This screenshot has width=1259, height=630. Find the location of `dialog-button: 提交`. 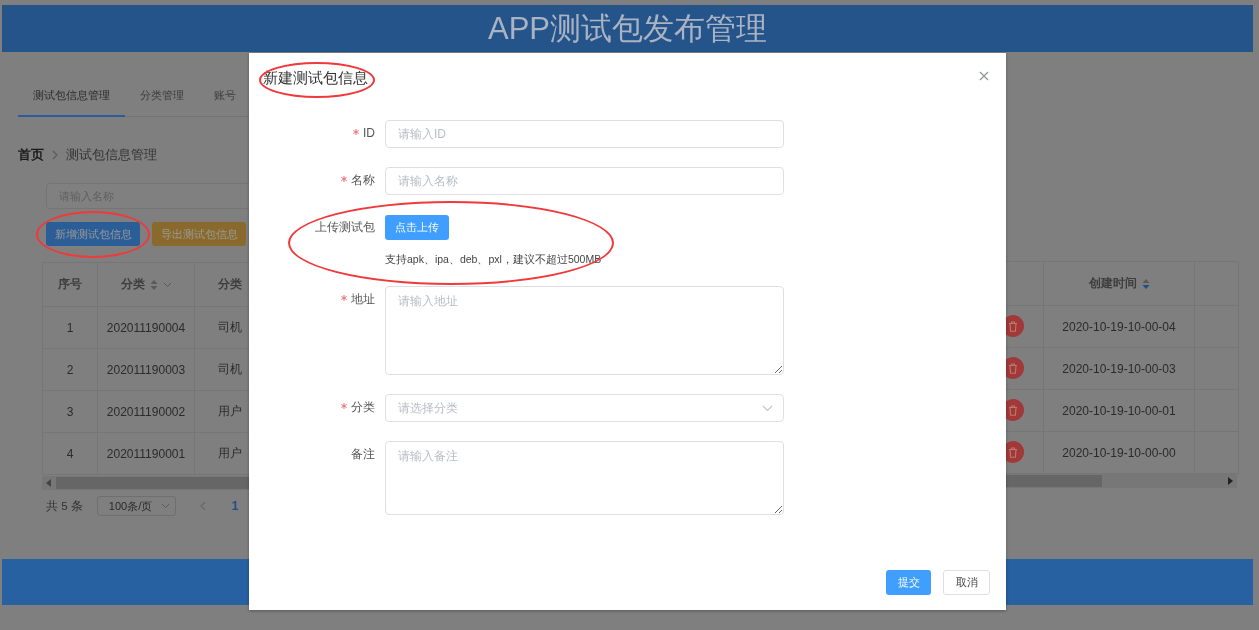

dialog-button: 提交 is located at coordinates (908, 582).